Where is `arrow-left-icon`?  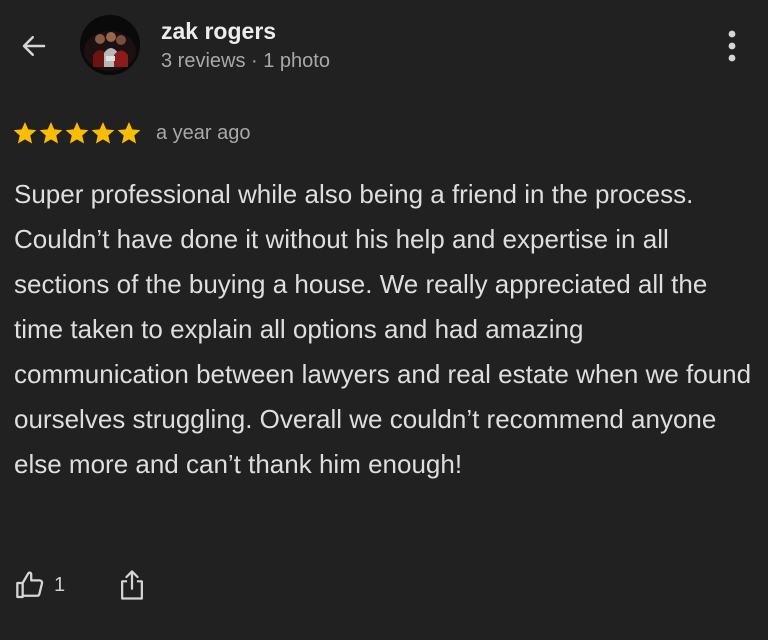
arrow-left-icon is located at coordinates (34, 46).